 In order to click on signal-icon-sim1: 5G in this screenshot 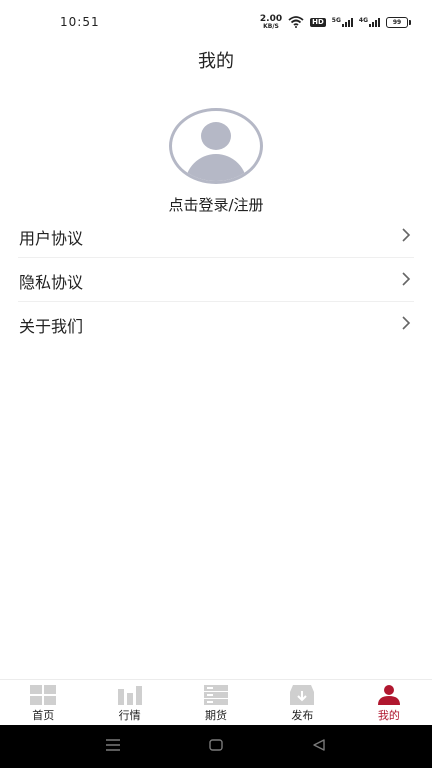, I will do `click(342, 21)`.